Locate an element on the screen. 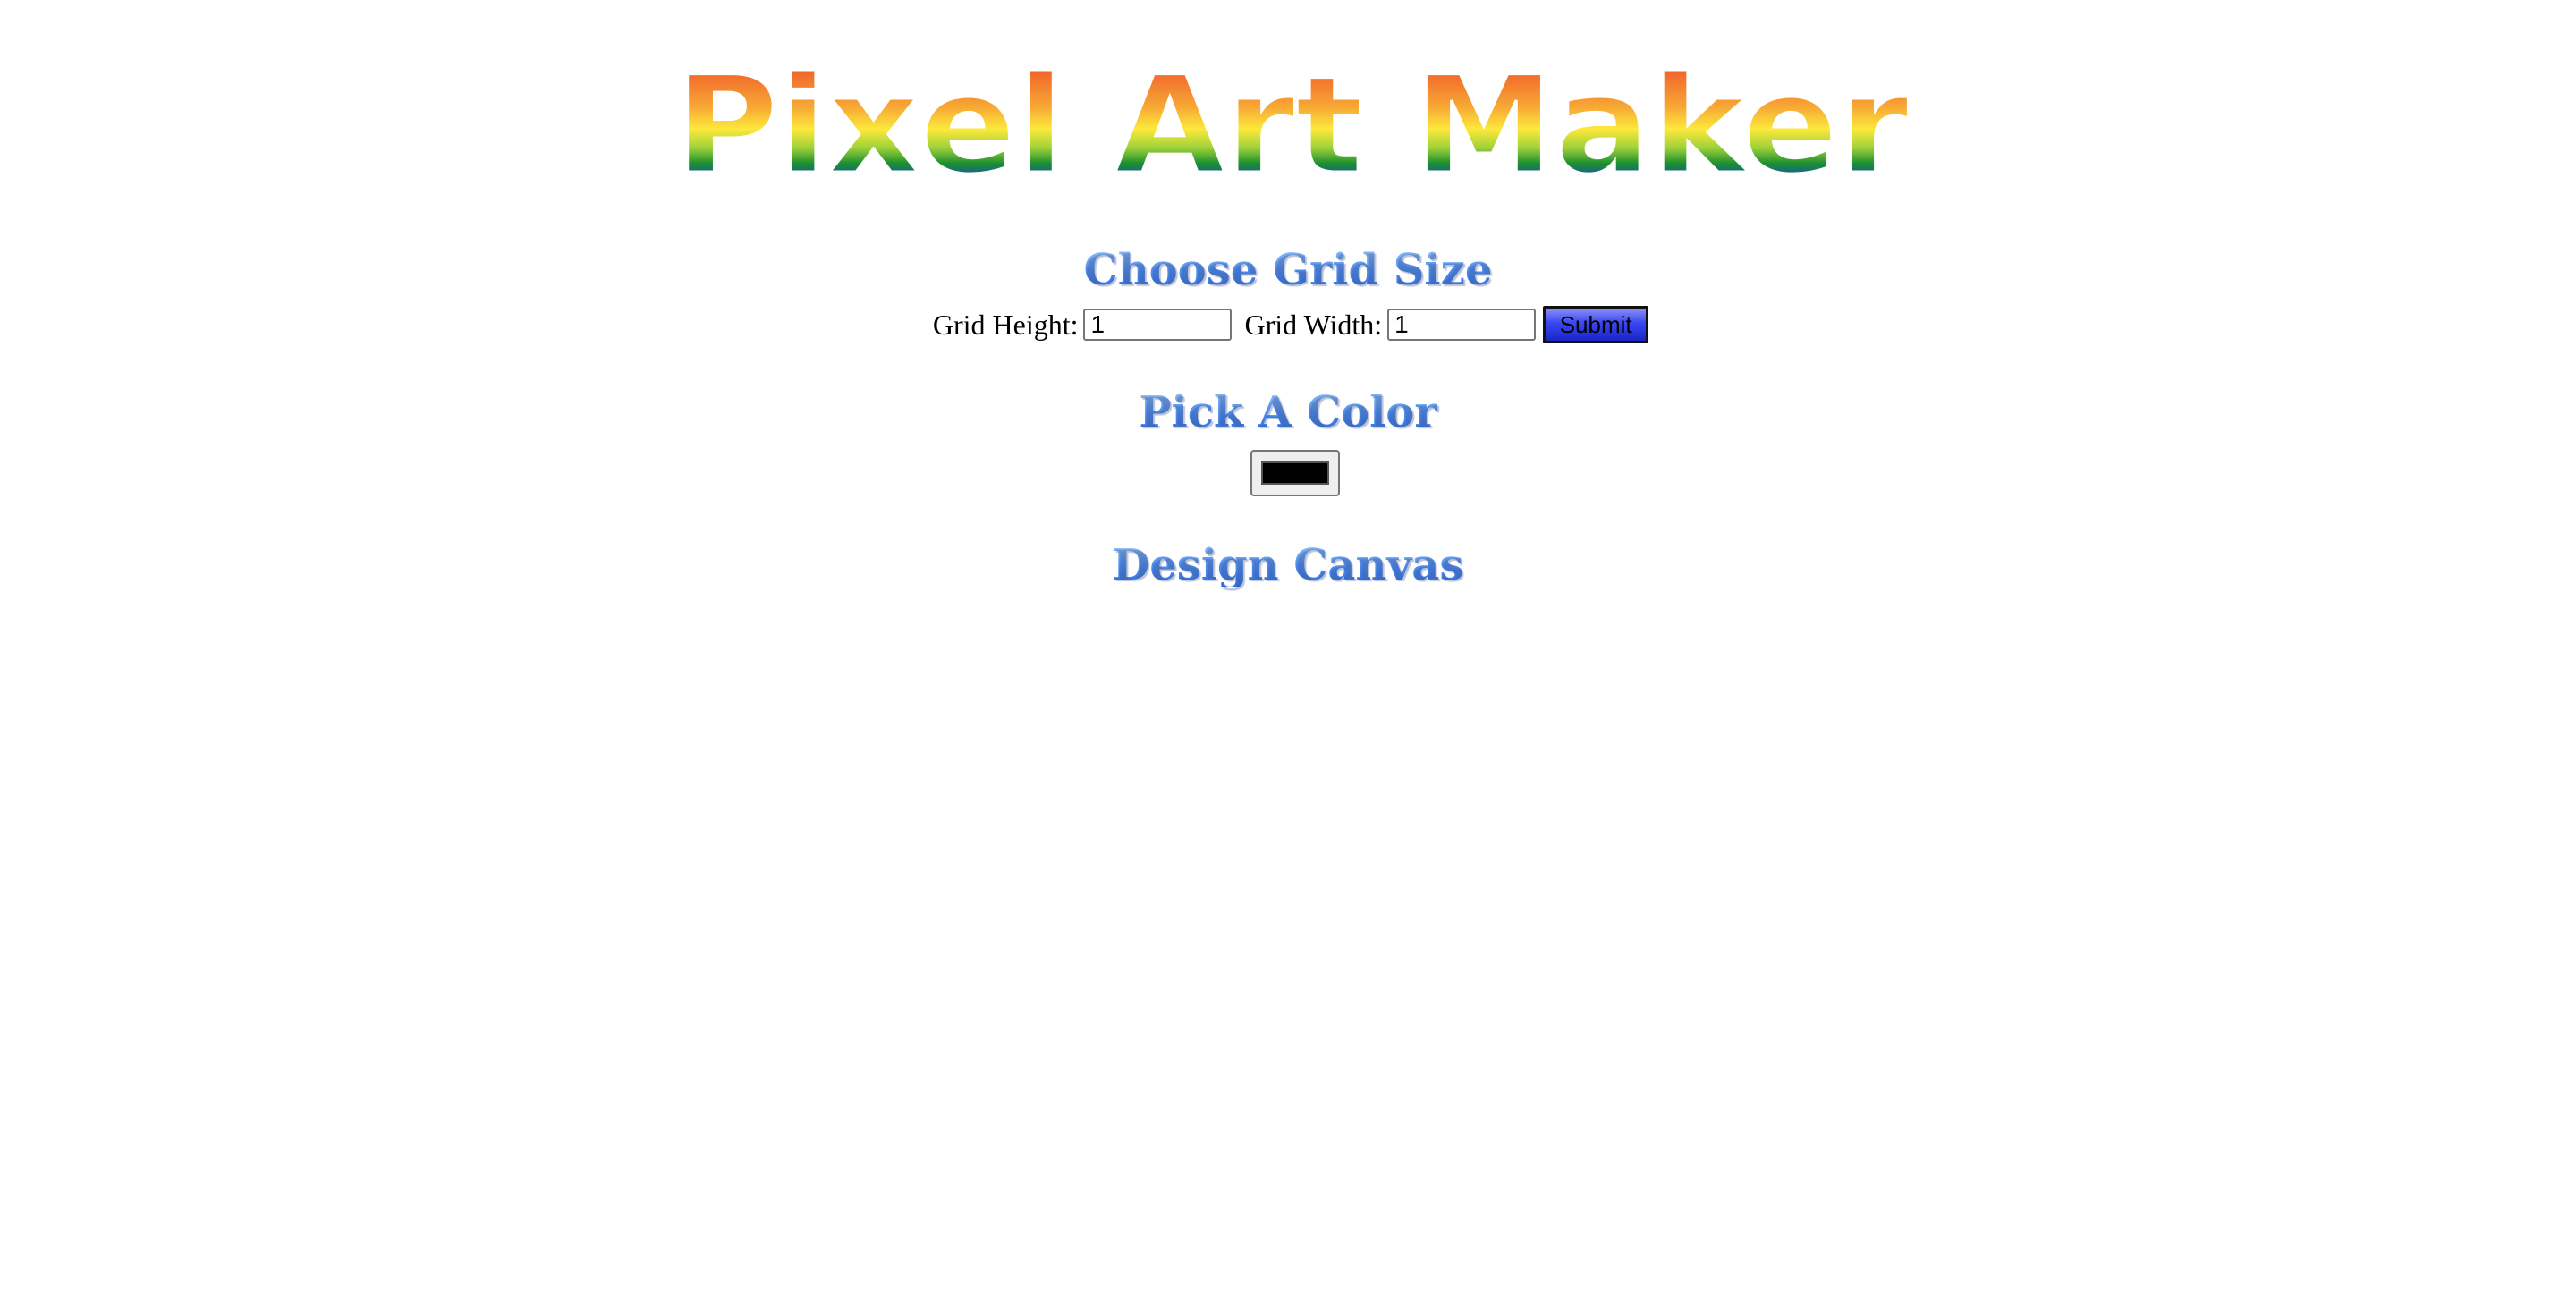 This screenshot has height=1295, width=2576. logo-outline: Pixel Art Maker is located at coordinates (1291, 119).